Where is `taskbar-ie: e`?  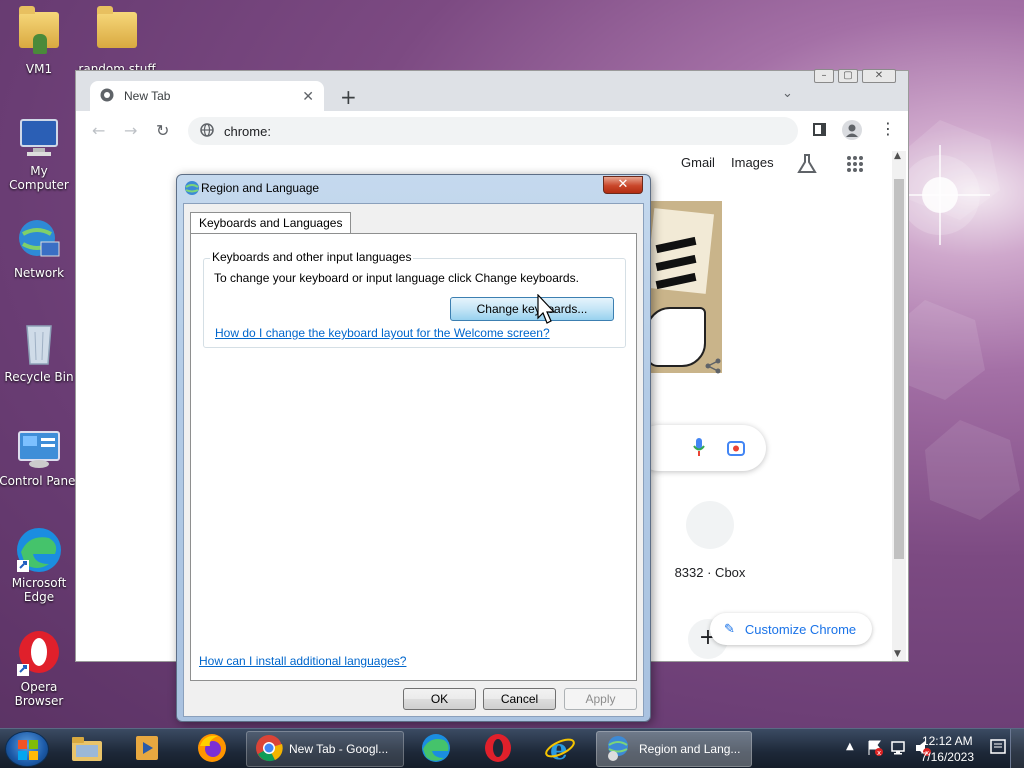
taskbar-ie: e is located at coordinates (560, 749).